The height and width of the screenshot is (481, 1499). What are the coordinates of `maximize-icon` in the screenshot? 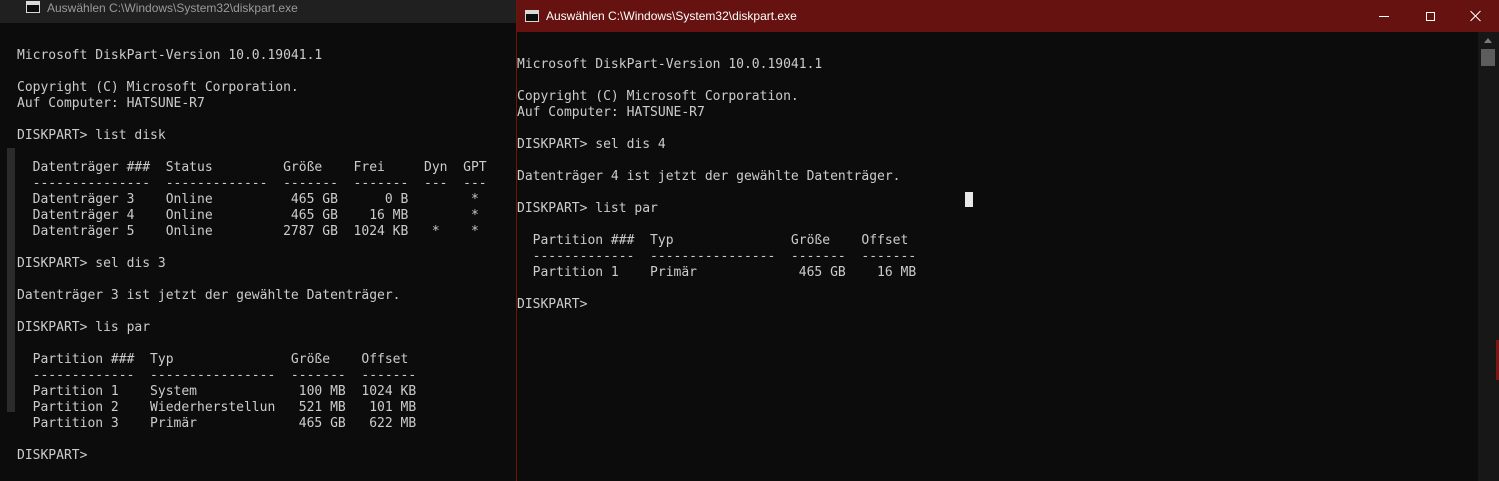 It's located at (1430, 16).